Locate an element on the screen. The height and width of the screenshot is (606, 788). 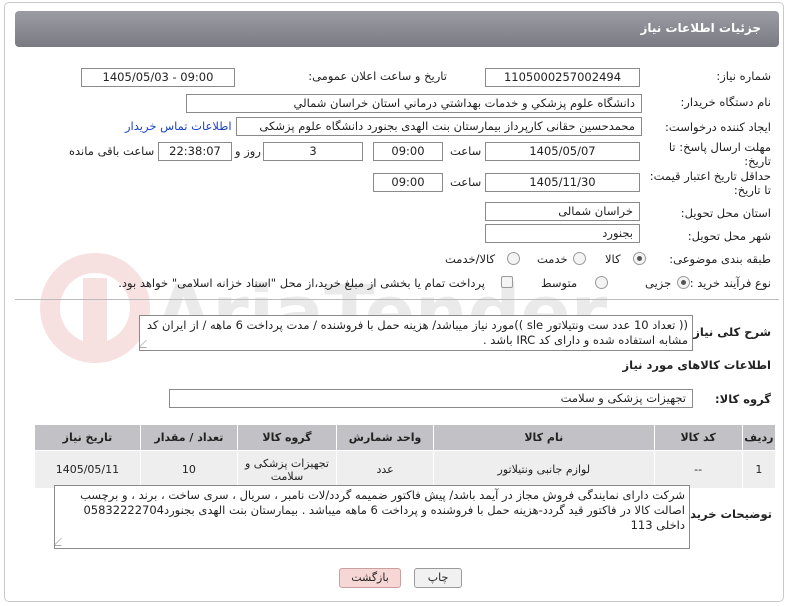
validity-label-2: تا تاریخ: is located at coordinates (752, 190).